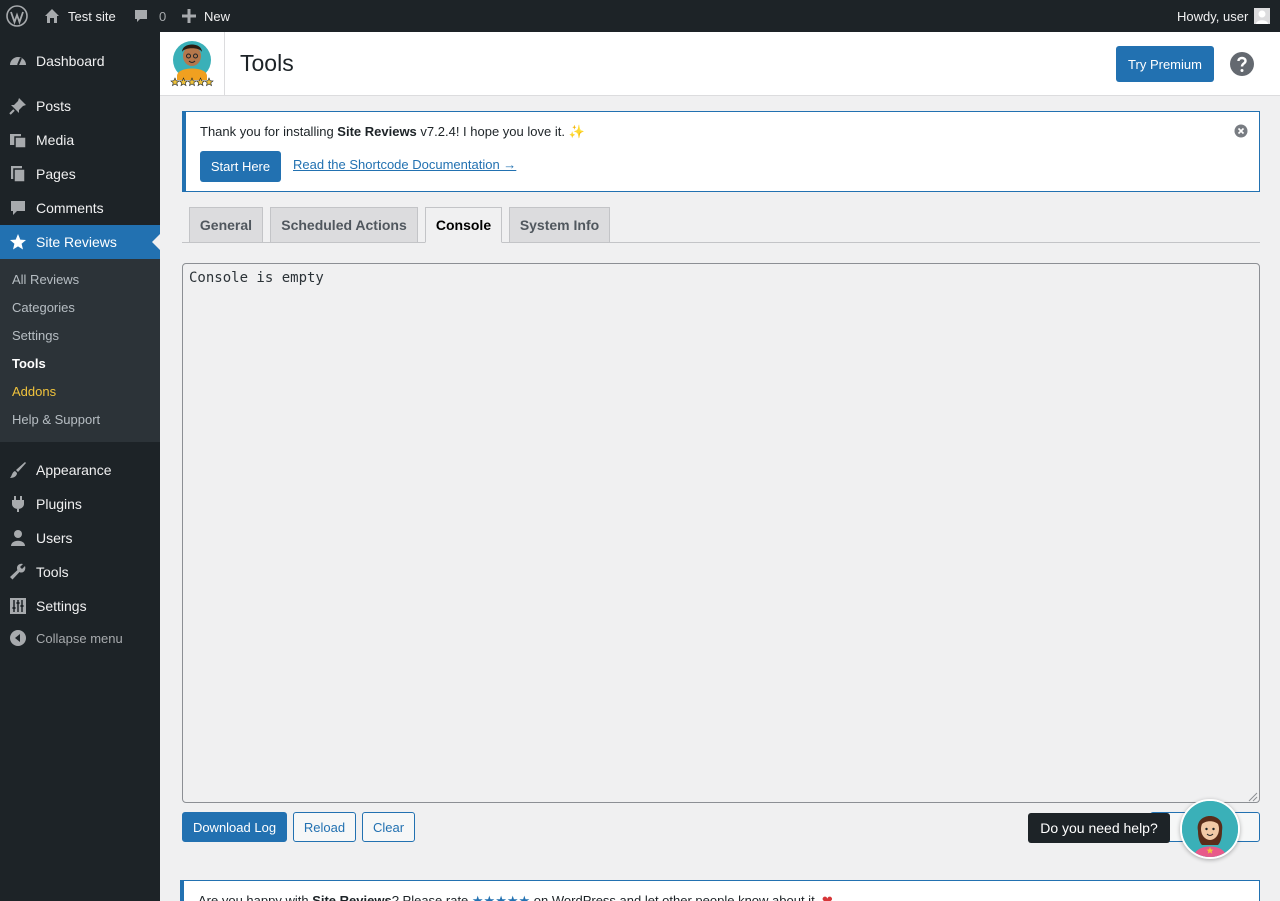 The height and width of the screenshot is (901, 1280). I want to click on submenu-tools: Tools, so click(29, 363).